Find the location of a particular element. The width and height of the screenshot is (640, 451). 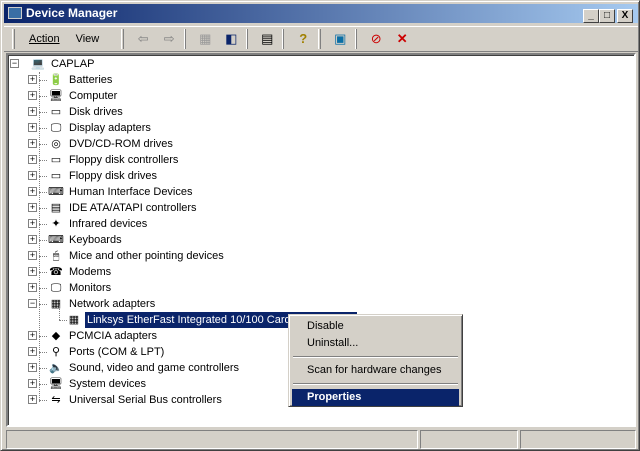

tree-item: ⇋ Universal Serial Bus controllers is located at coordinates (136, 400).